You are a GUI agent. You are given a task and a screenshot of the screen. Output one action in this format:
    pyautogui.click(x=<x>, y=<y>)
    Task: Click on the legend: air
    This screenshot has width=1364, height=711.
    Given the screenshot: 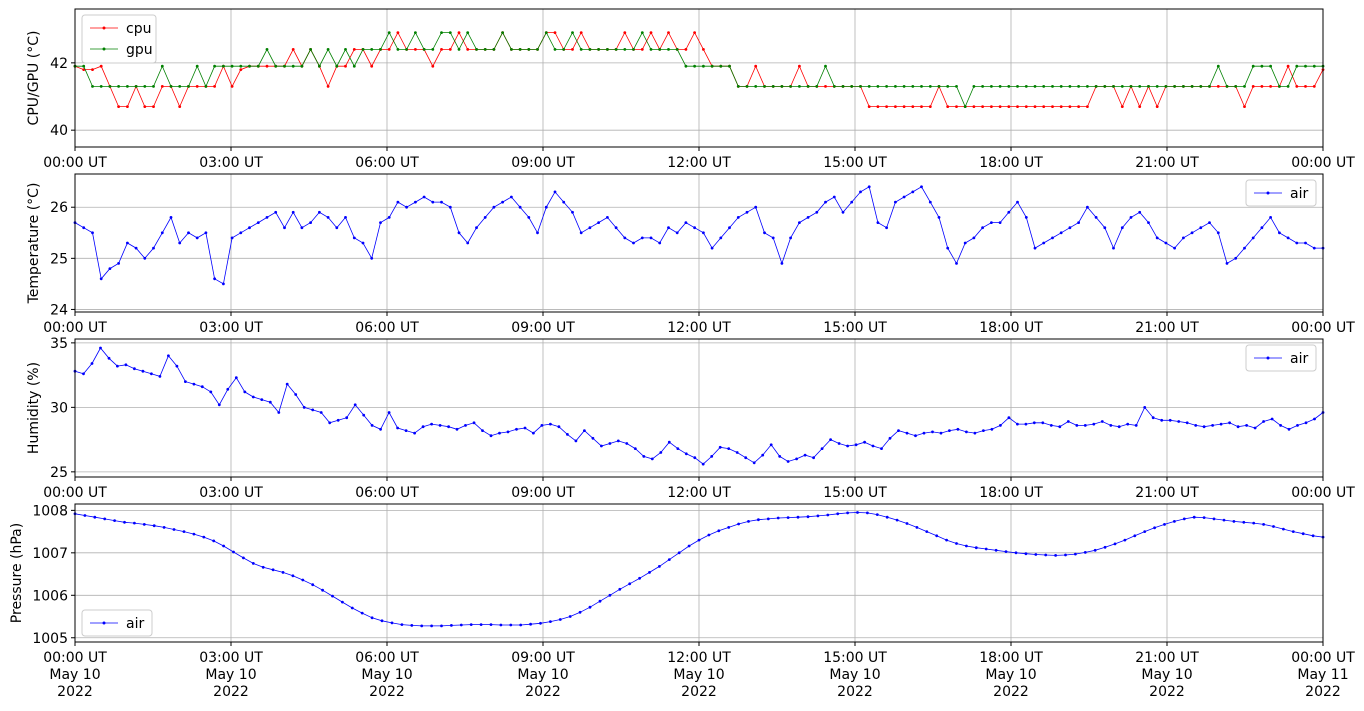 What is the action you would take?
    pyautogui.click(x=1281, y=193)
    